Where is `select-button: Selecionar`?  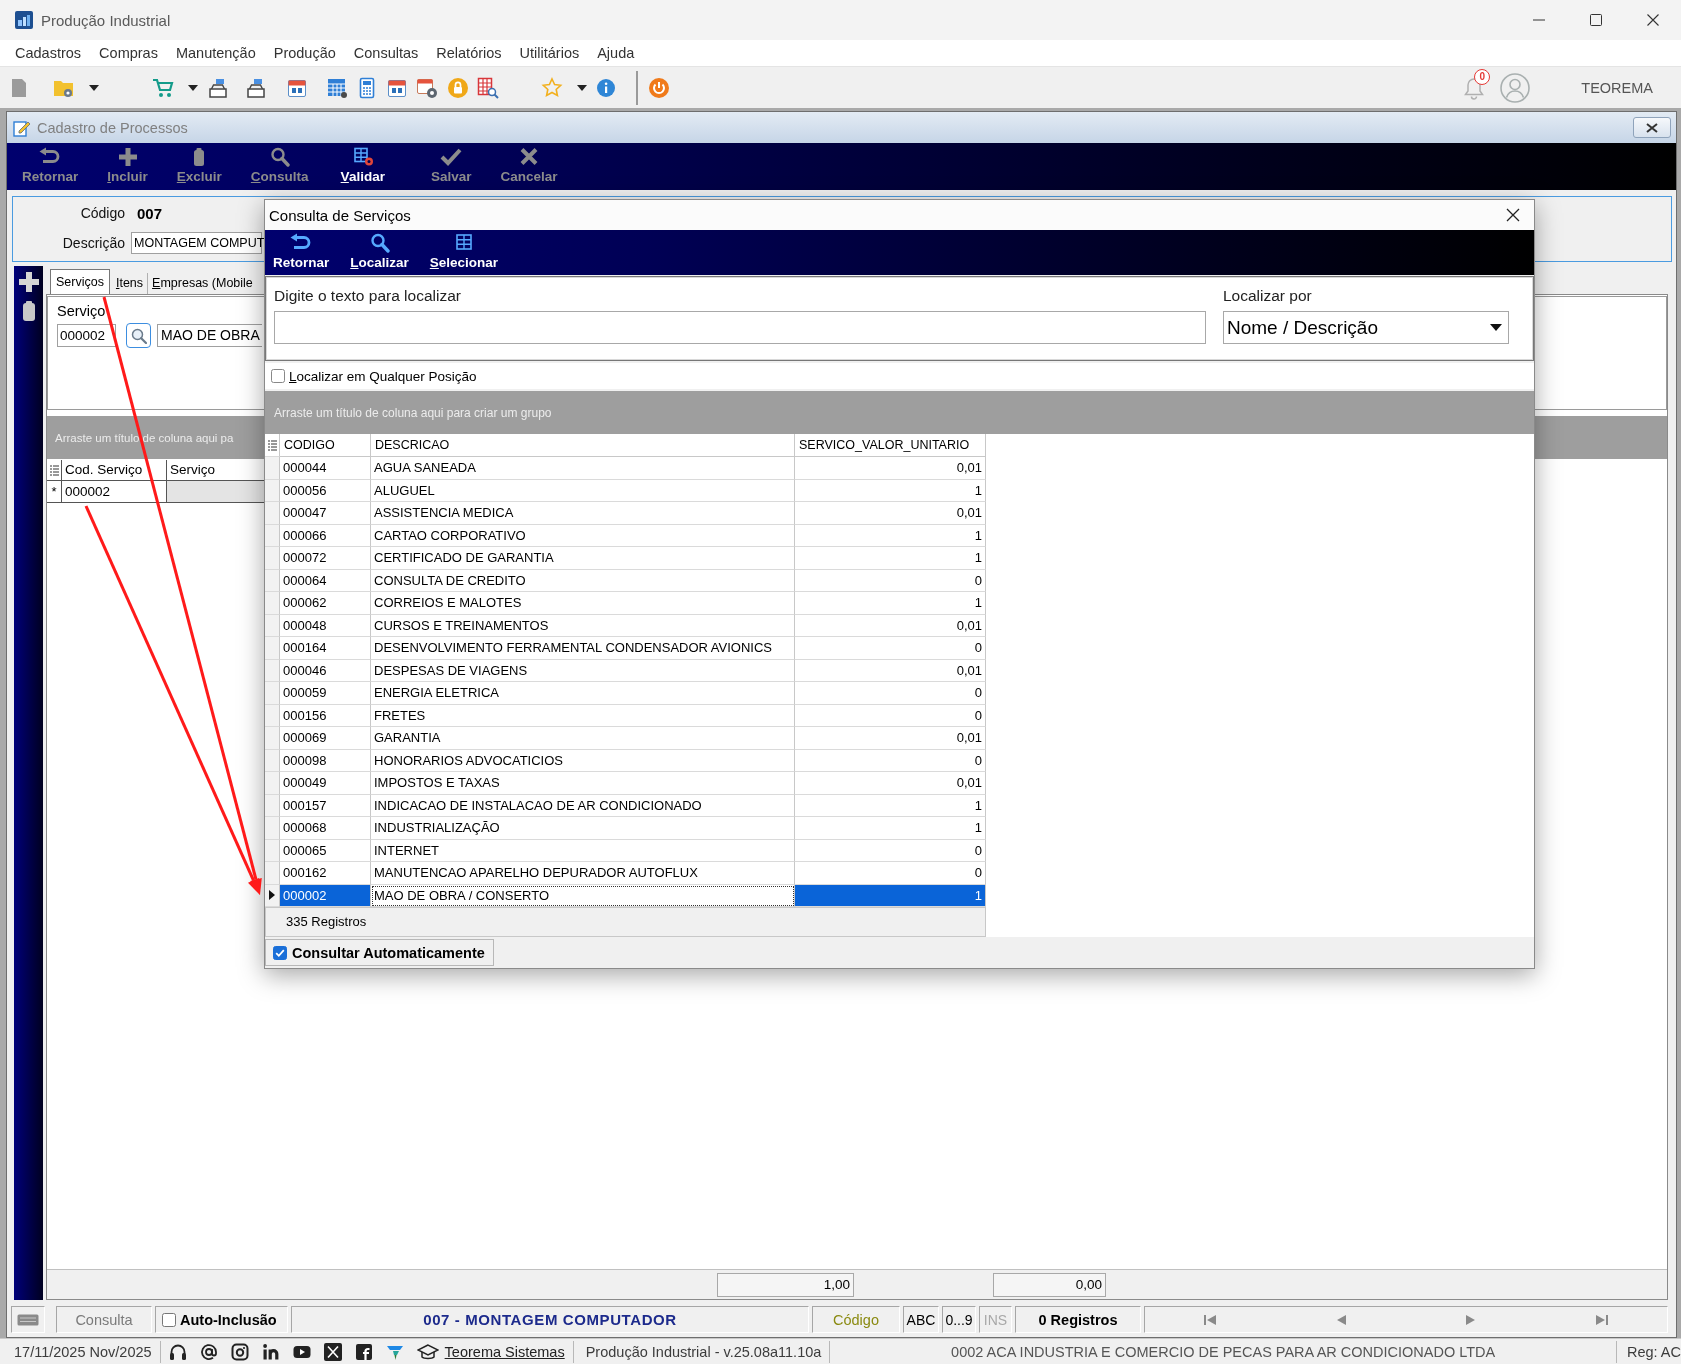
select-button: Selecionar is located at coordinates (464, 252).